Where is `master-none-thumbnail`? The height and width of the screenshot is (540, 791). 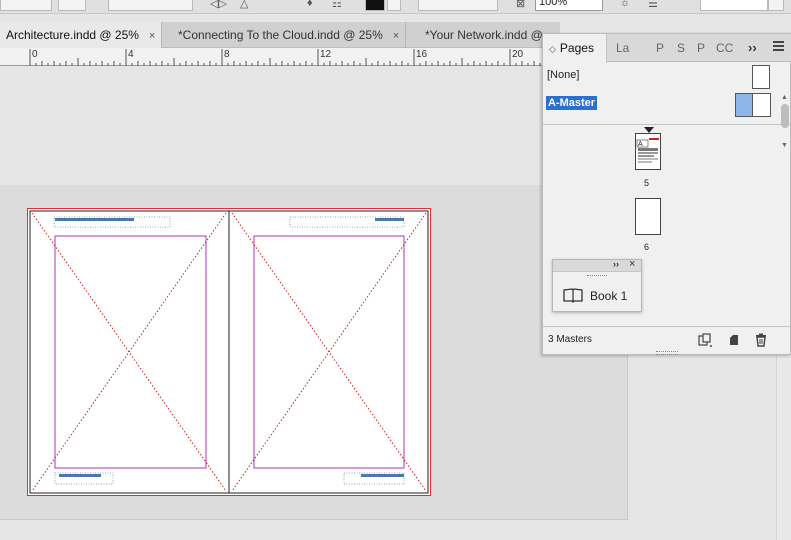
master-none-thumbnail is located at coordinates (761, 77).